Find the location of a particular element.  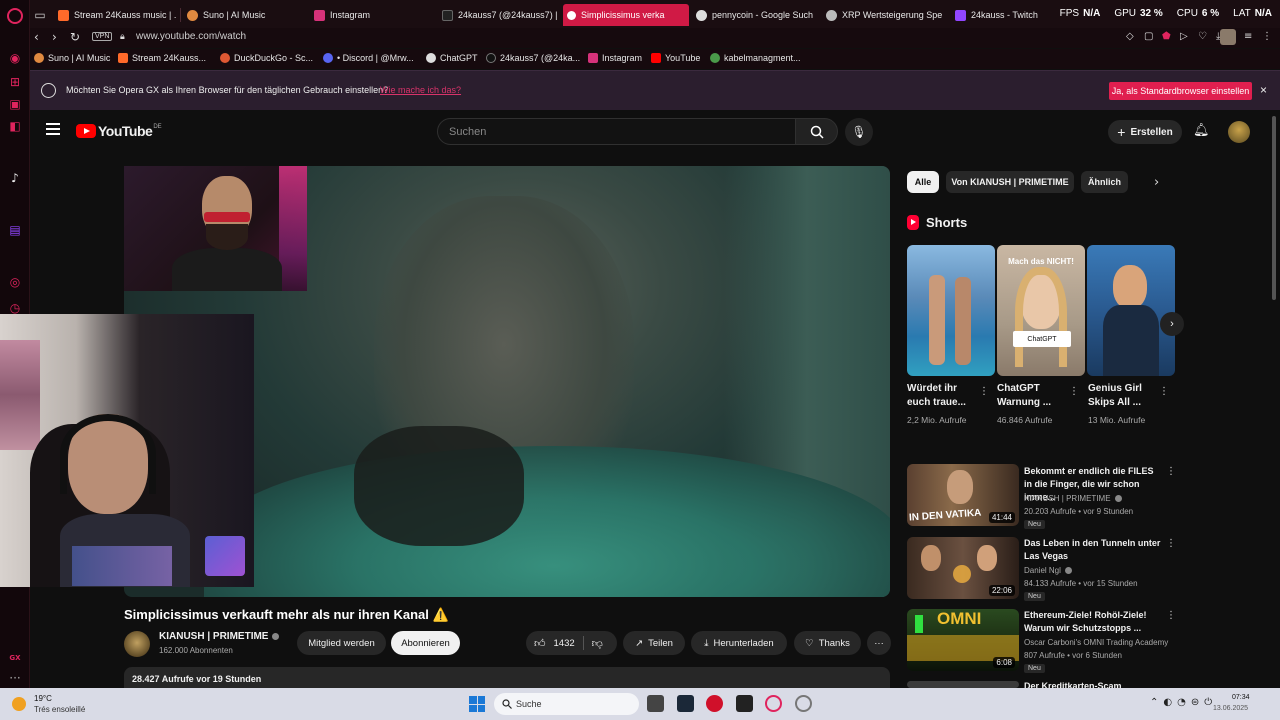

reload-icon: ↻ is located at coordinates (75, 37).